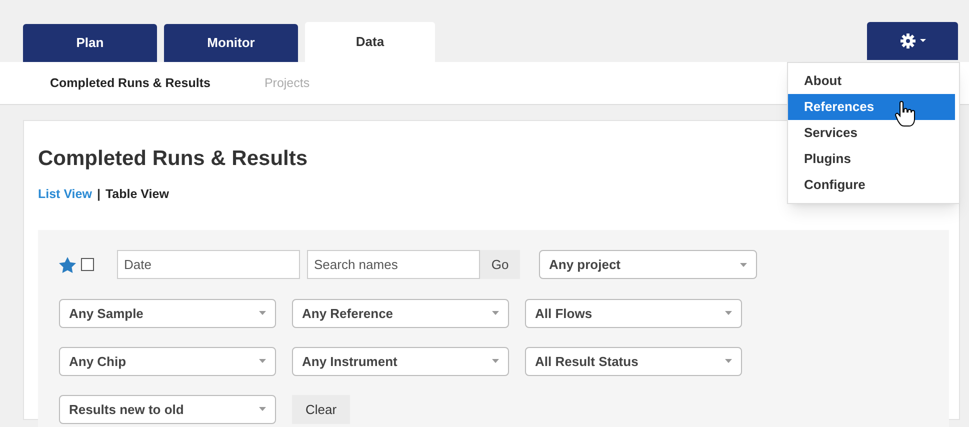  What do you see at coordinates (633, 313) in the screenshot?
I see `select-dropdown: All Flows` at bounding box center [633, 313].